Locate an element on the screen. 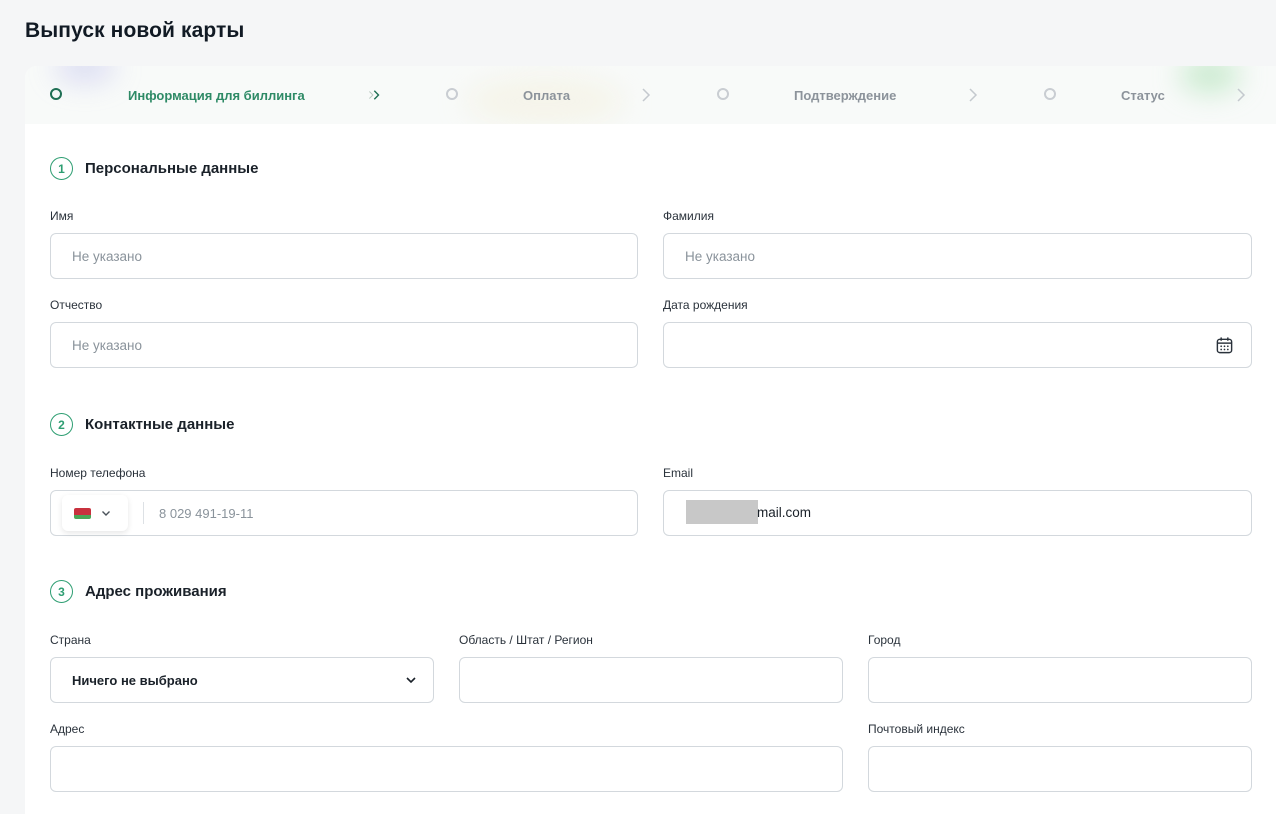  last-name-label: Фамилия is located at coordinates (688, 216).